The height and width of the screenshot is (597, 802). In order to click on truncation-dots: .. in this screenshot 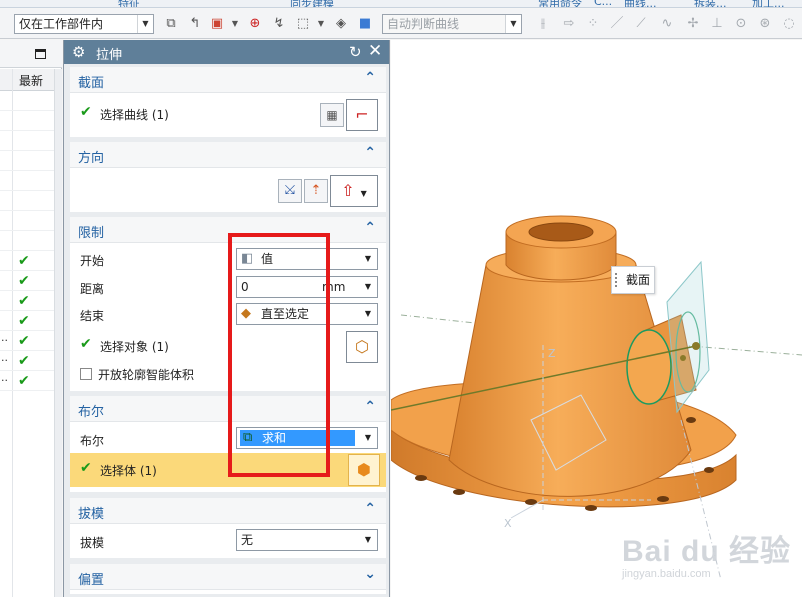, I will do `click(4, 337)`.